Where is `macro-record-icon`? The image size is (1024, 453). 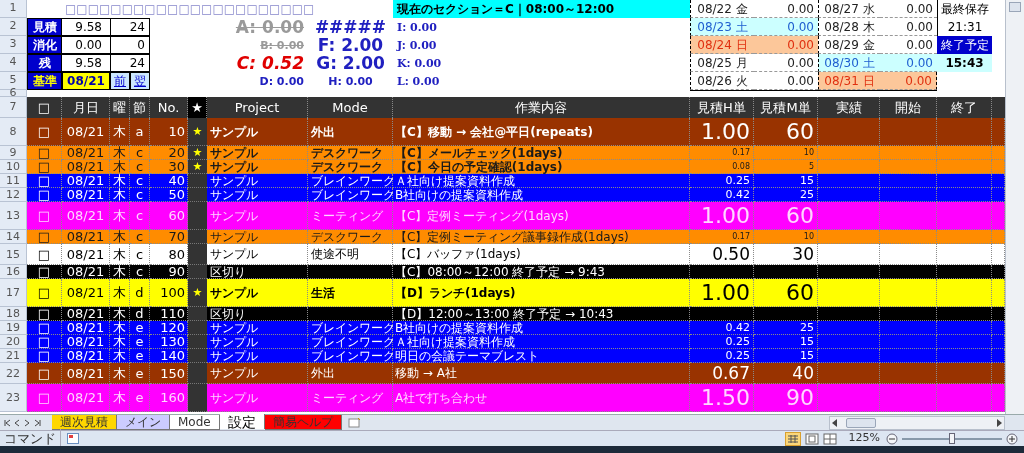
macro-record-icon is located at coordinates (73, 438).